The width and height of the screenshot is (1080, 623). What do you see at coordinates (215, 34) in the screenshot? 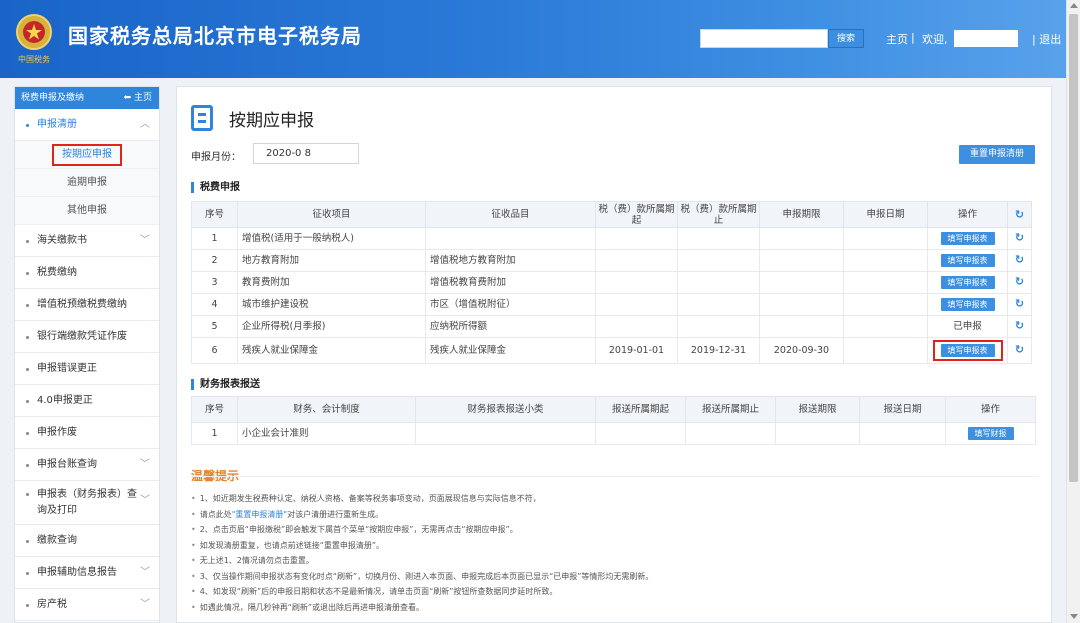
I see `site-title: 国家税务总局北京市电子税务局` at bounding box center [215, 34].